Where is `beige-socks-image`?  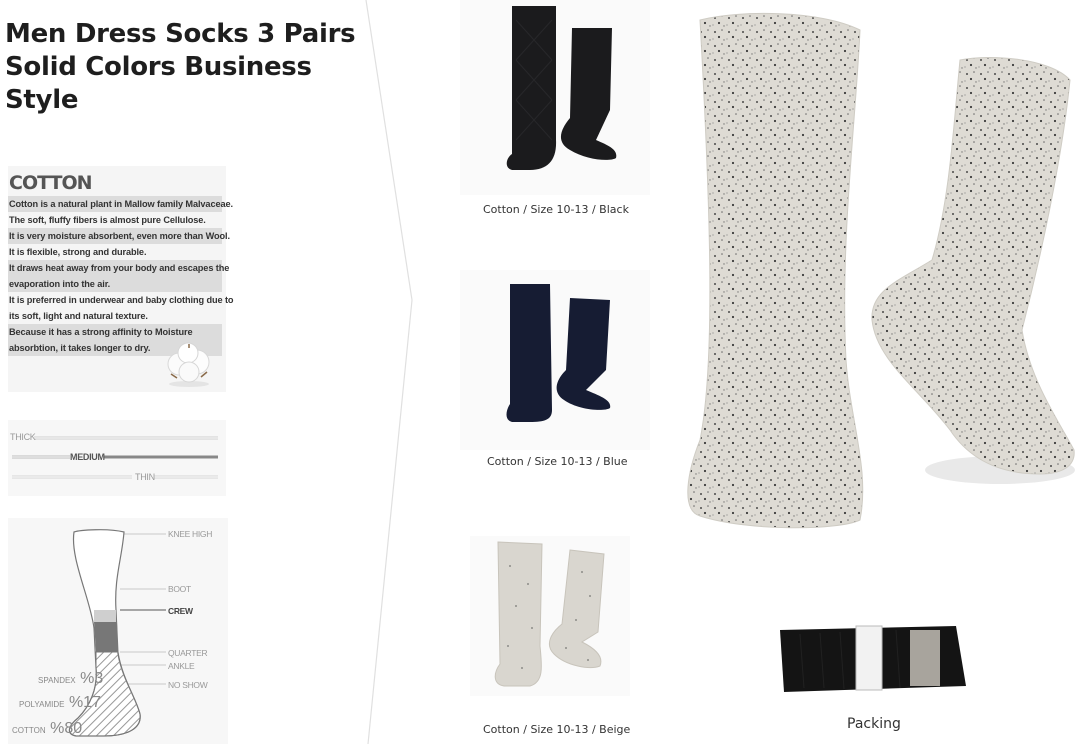 beige-socks-image is located at coordinates (549, 614).